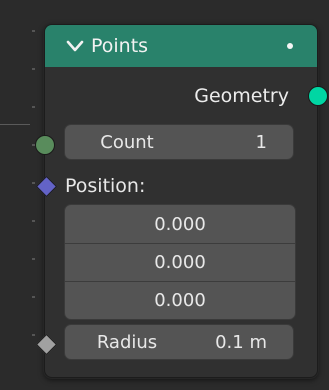 Image resolution: width=329 pixels, height=390 pixels. Describe the element at coordinates (180, 224) in the screenshot. I see `position-x-field: 0.000` at that location.